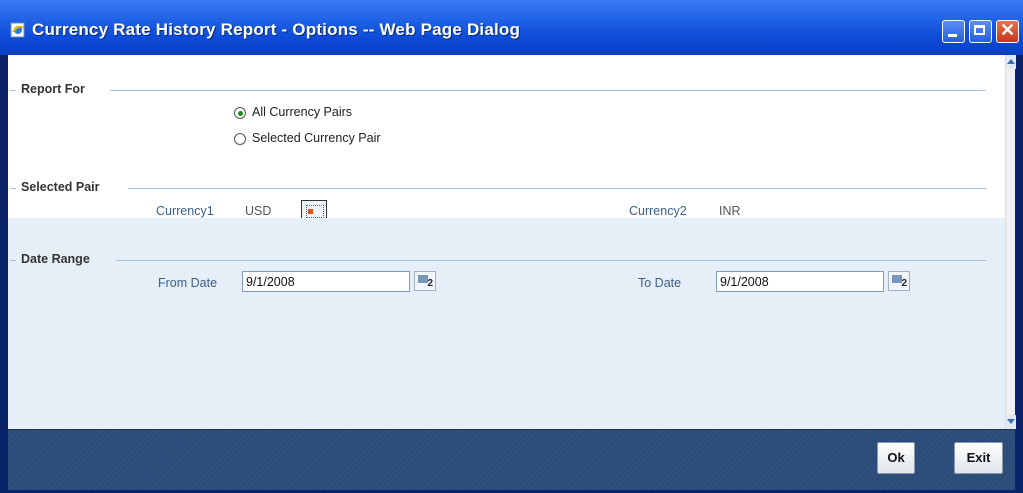  Describe the element at coordinates (800, 281) in the screenshot. I see `to-date-input: 9/1/2008` at that location.